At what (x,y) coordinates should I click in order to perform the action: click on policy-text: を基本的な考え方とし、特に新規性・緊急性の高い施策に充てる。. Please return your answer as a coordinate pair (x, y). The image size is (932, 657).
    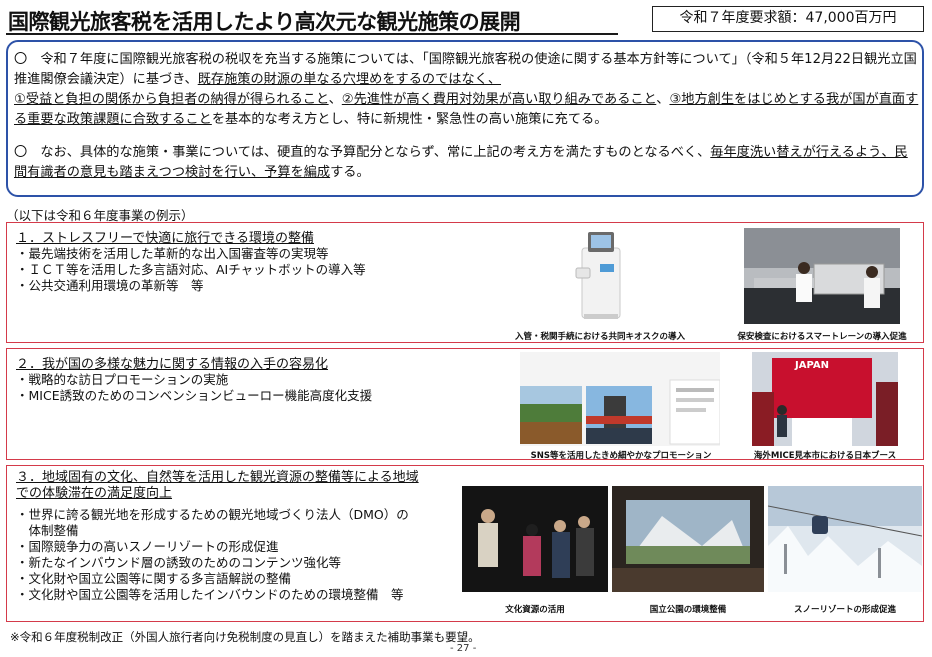
    Looking at the image, I should click on (409, 119).